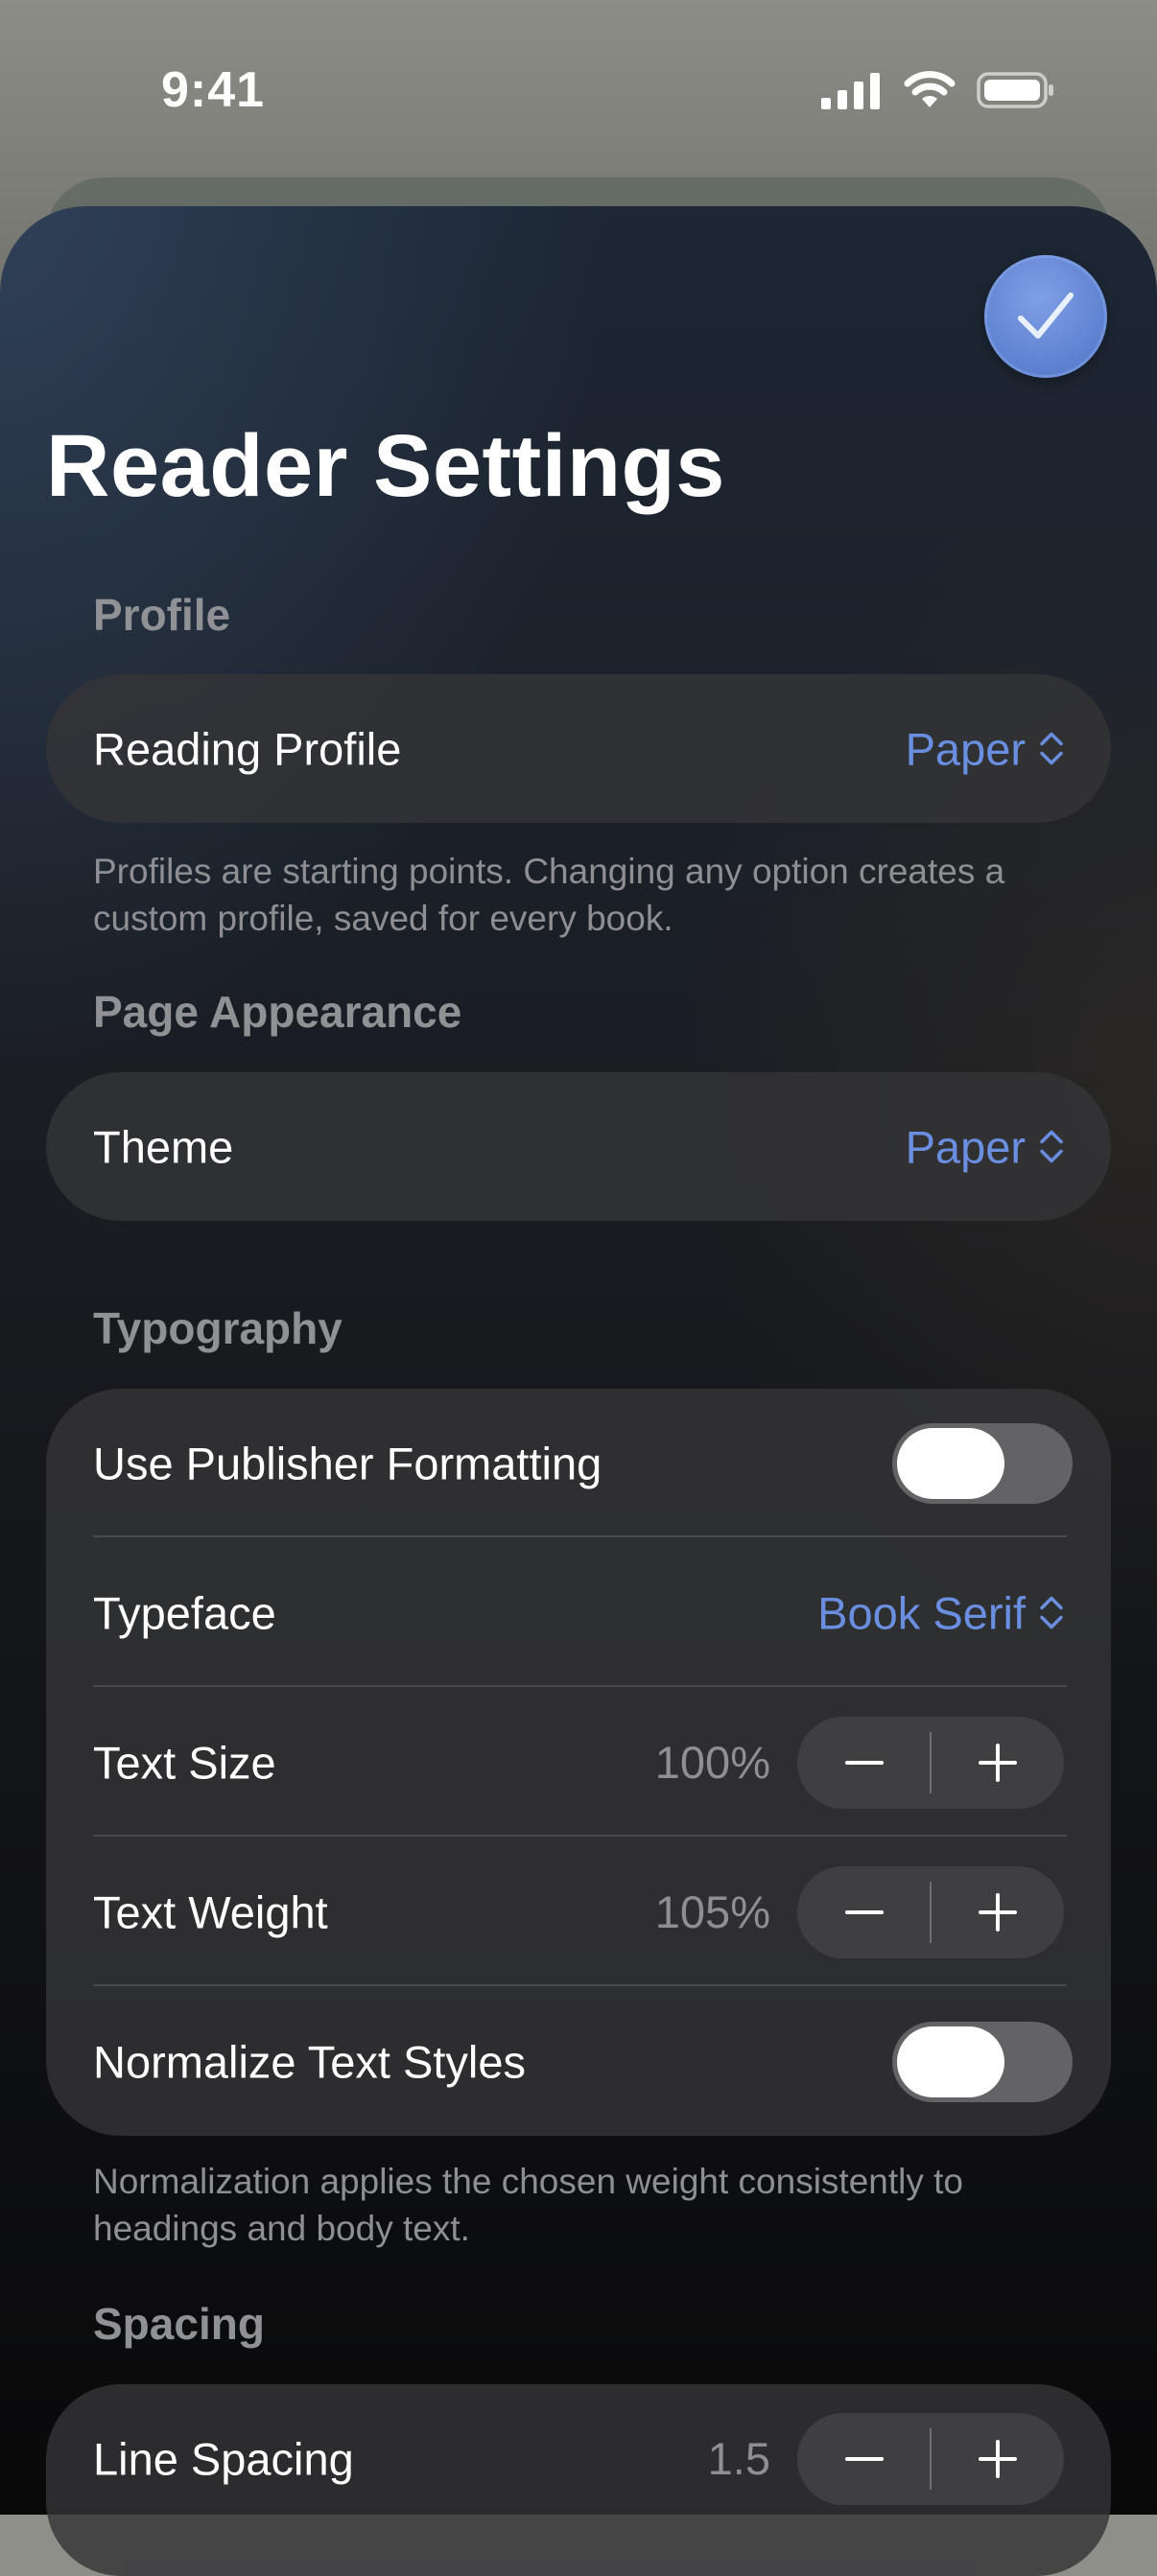 This screenshot has width=1157, height=2576. I want to click on publisher-formatting-toggle, so click(982, 1463).